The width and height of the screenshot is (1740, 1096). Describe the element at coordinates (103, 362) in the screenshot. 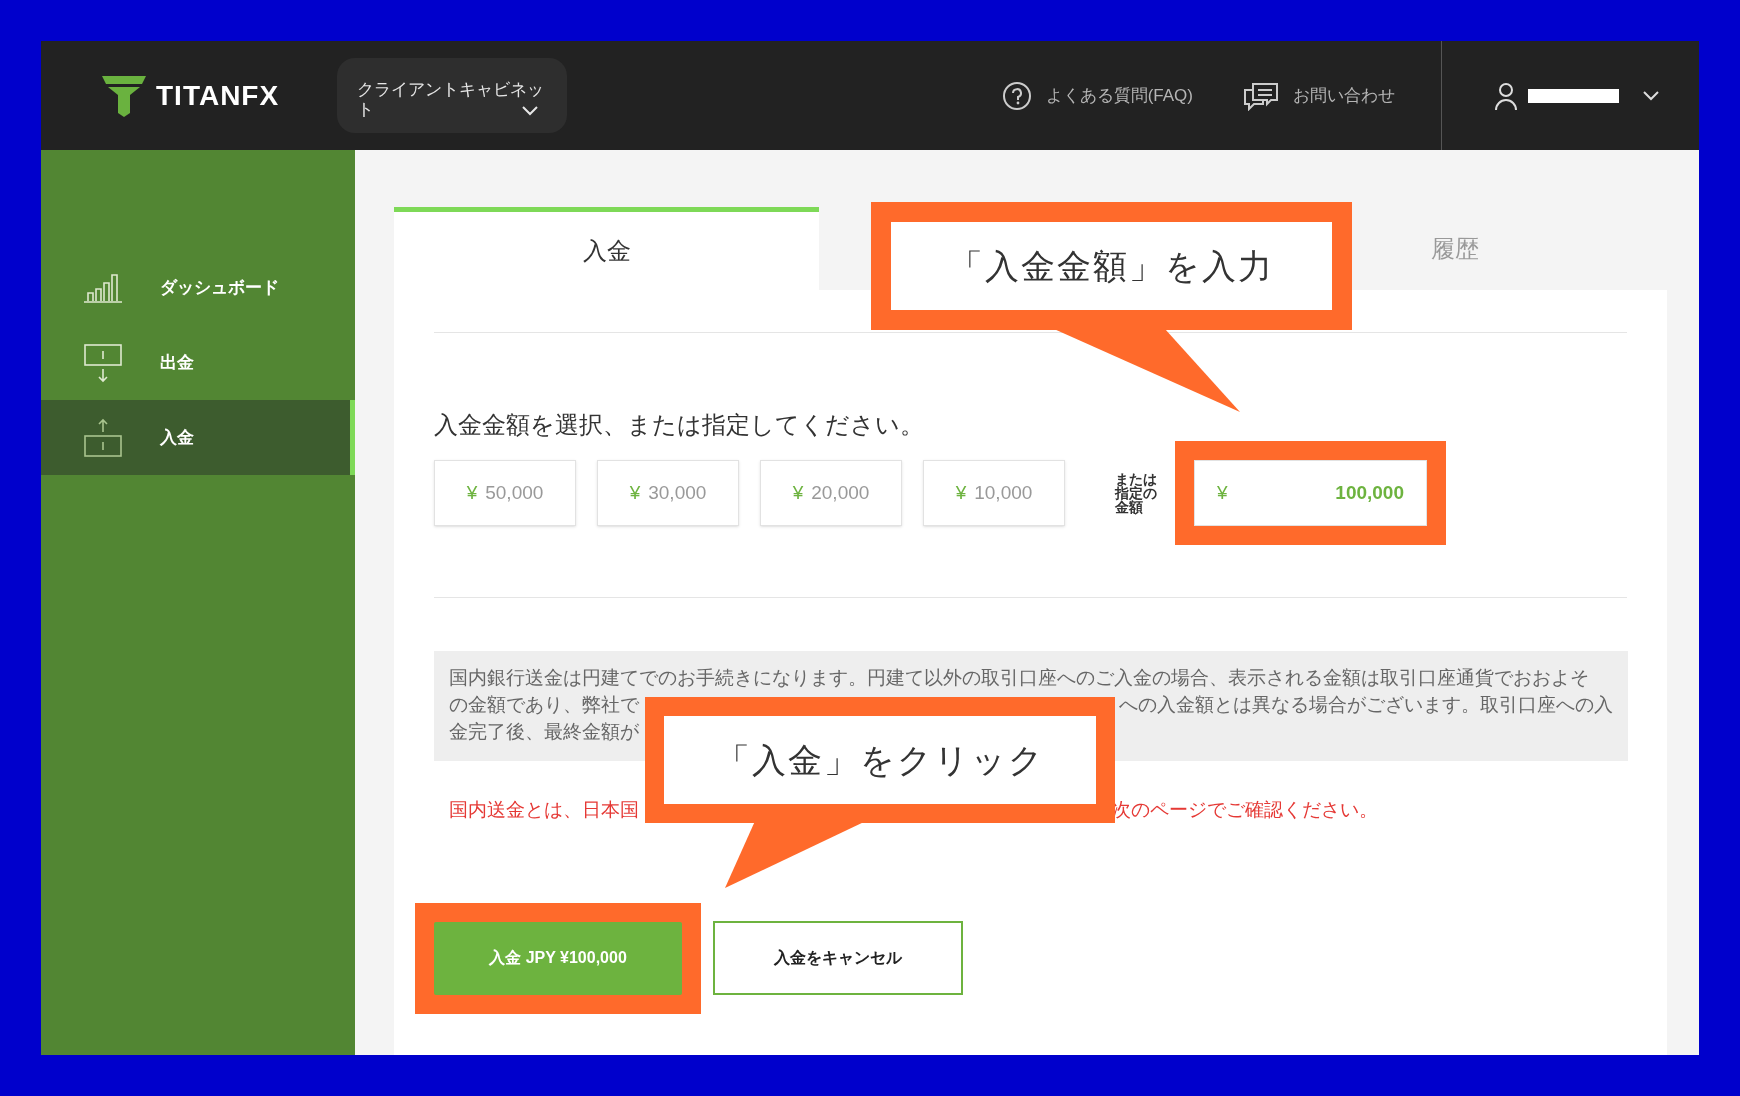

I see `banknote-arrow-down-icon` at that location.